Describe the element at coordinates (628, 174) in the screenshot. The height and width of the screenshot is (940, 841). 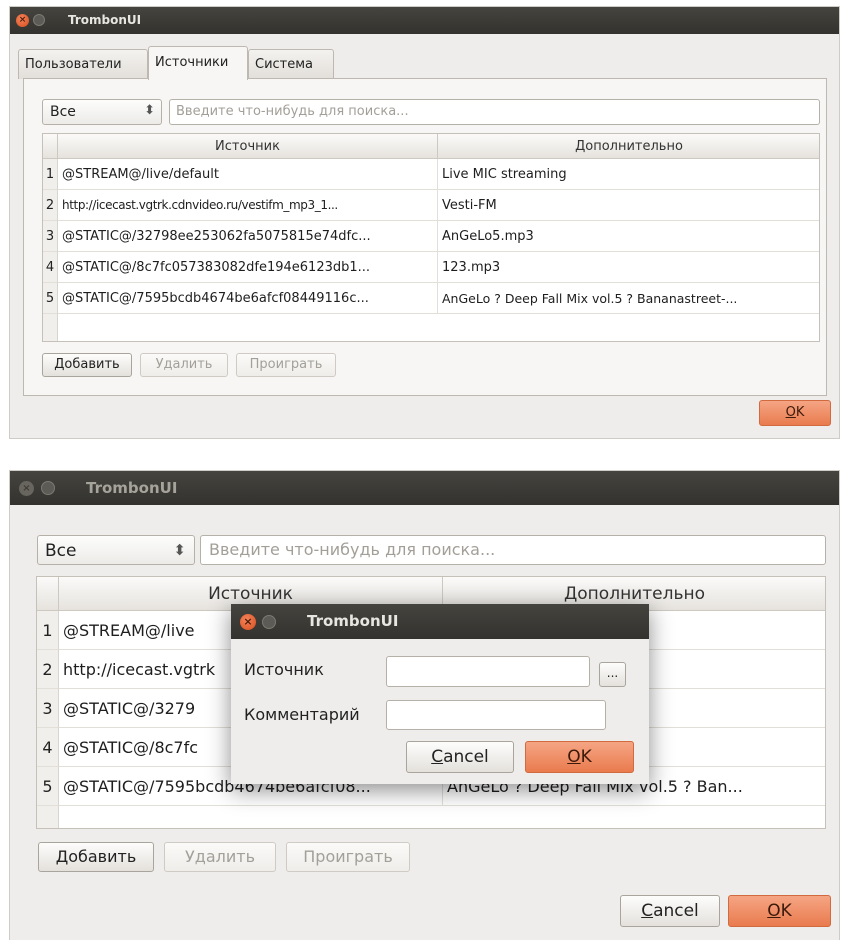
I see `table-cell-extra: Live MIC streaming` at that location.